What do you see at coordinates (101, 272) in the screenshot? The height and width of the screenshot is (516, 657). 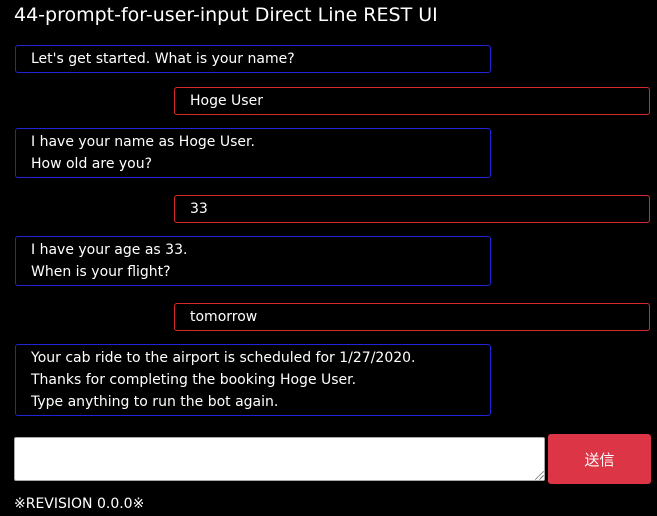 I see `message-line: When is your flight?` at bounding box center [101, 272].